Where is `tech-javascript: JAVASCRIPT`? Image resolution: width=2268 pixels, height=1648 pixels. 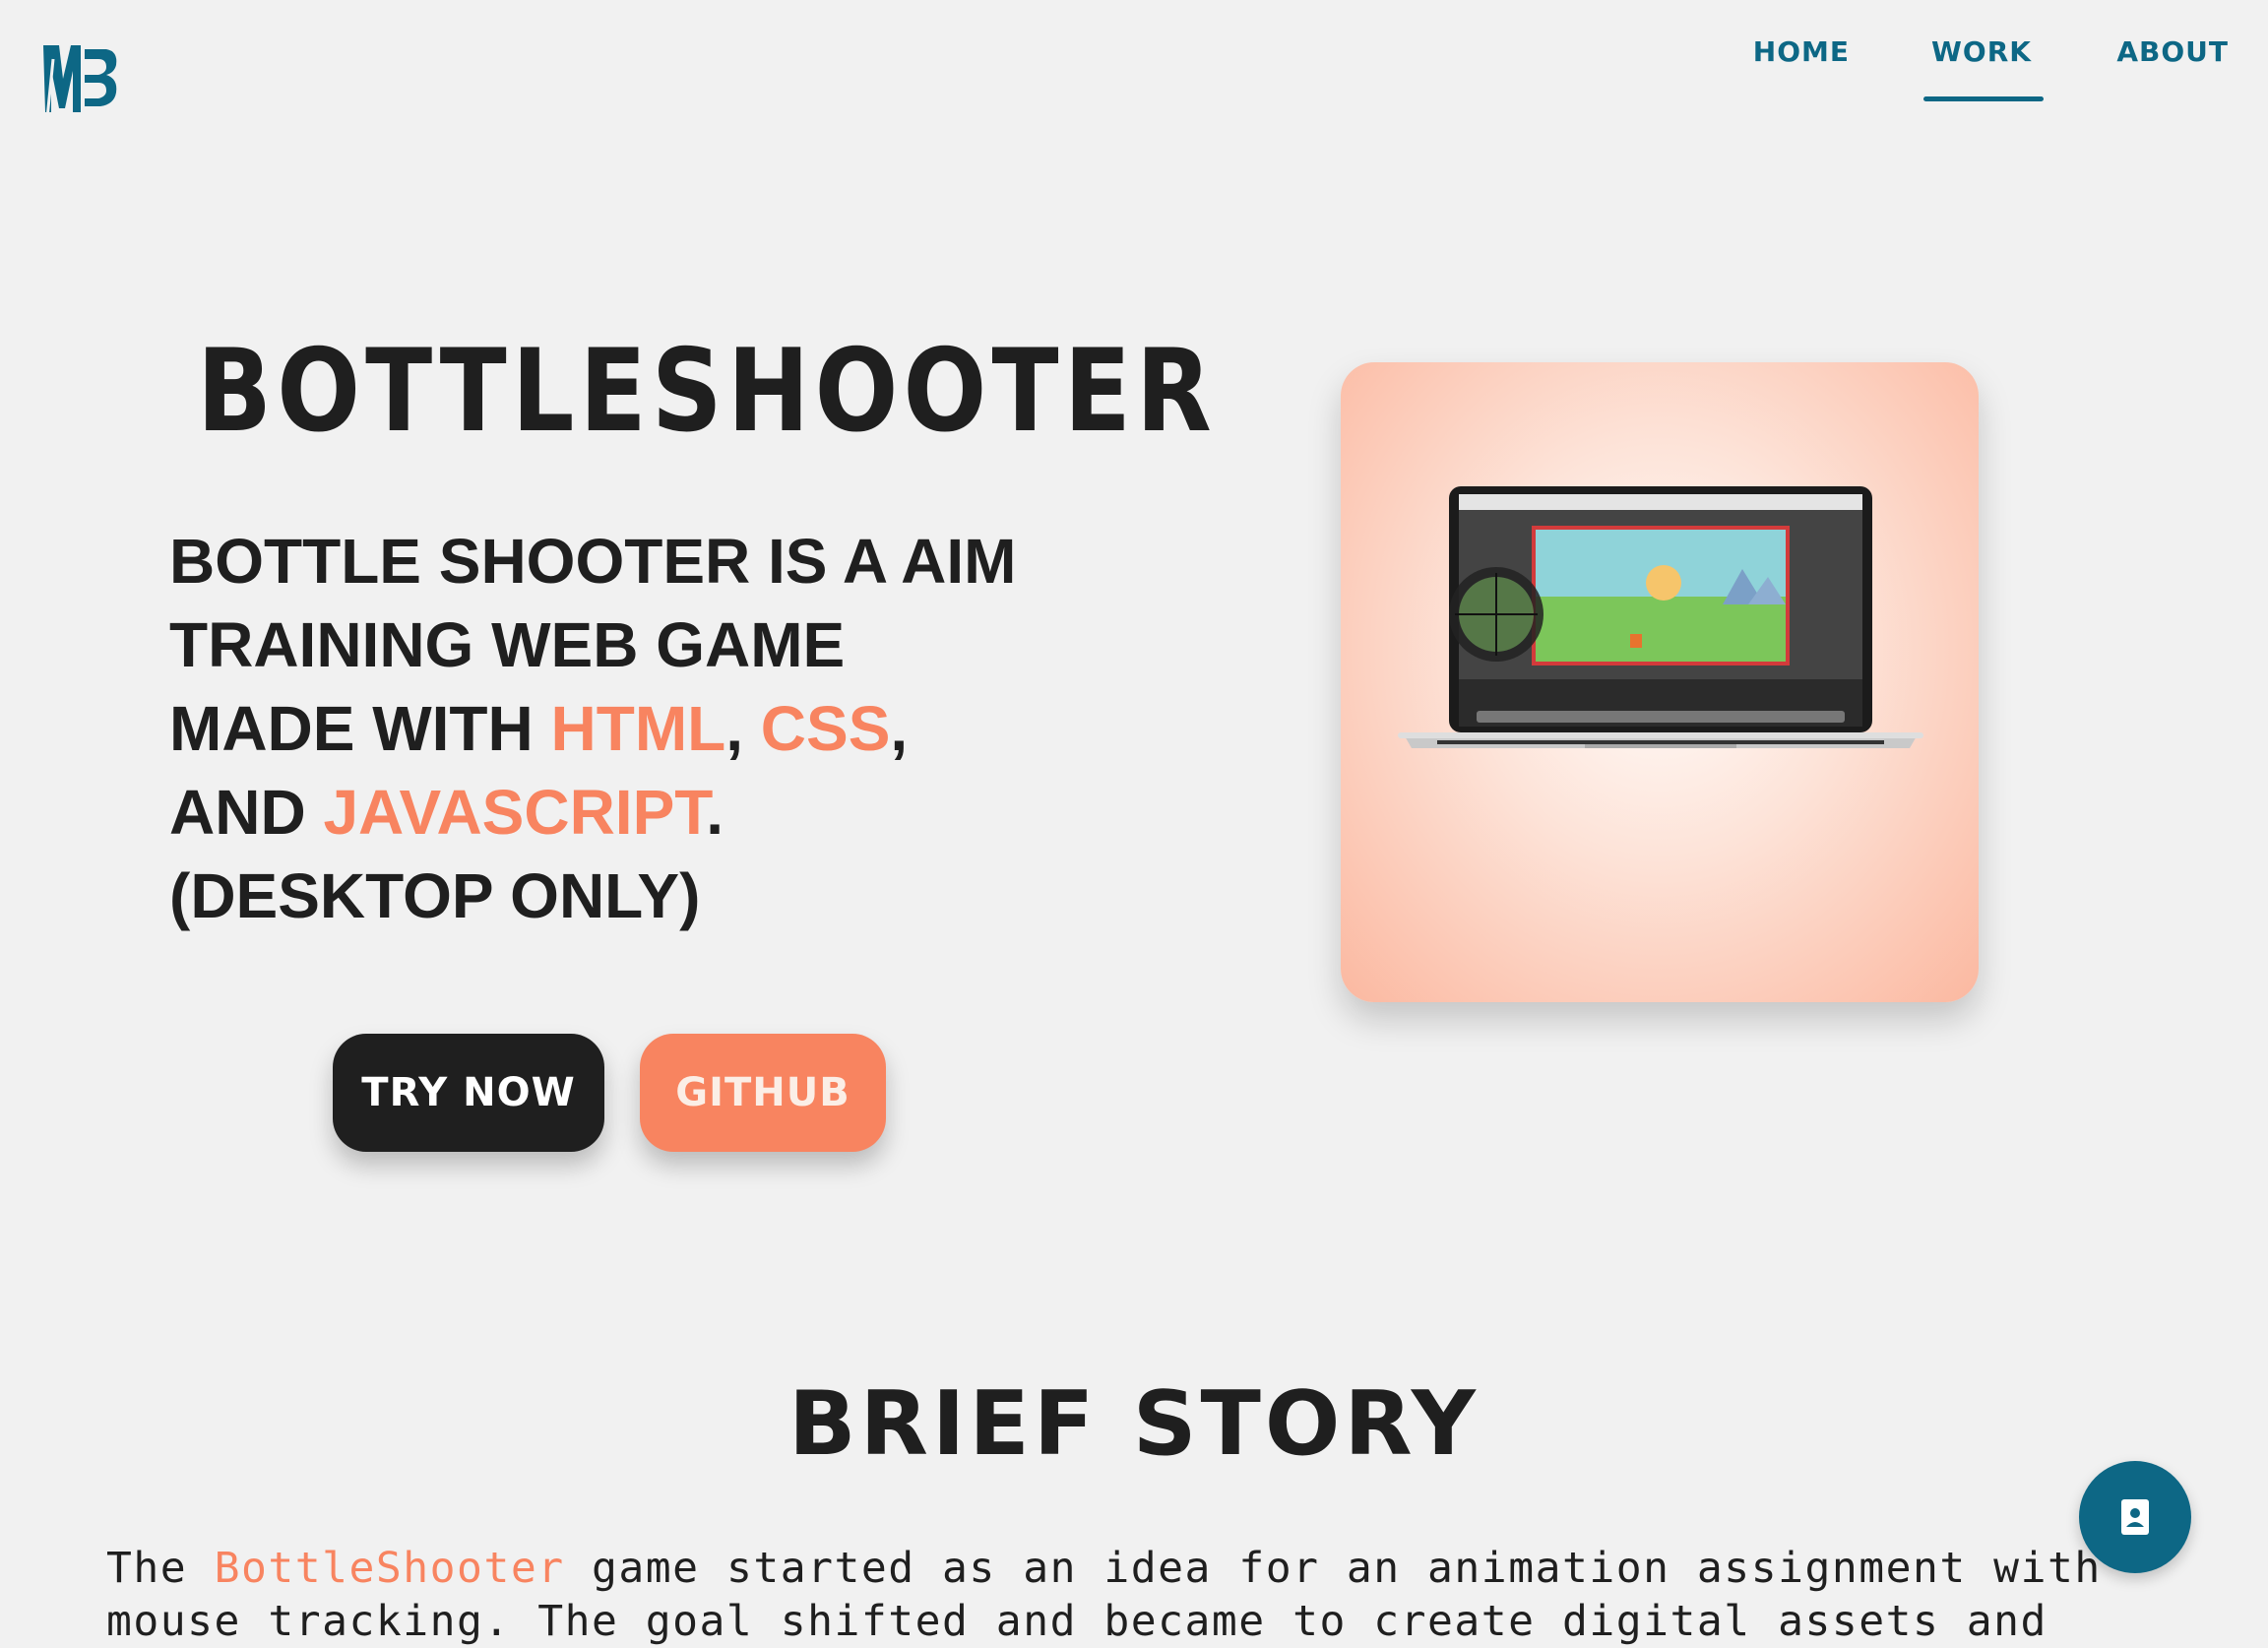
tech-javascript: JAVASCRIPT is located at coordinates (515, 812).